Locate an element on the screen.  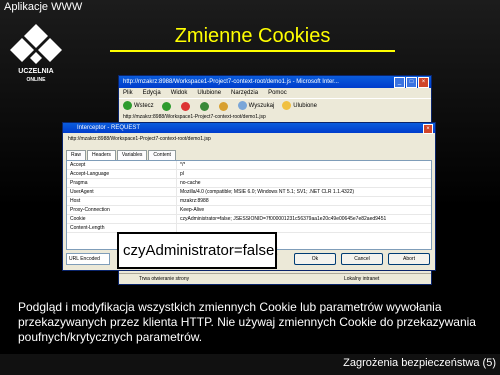
zone-text: Lokalny intranet is located at coordinates (362, 279).